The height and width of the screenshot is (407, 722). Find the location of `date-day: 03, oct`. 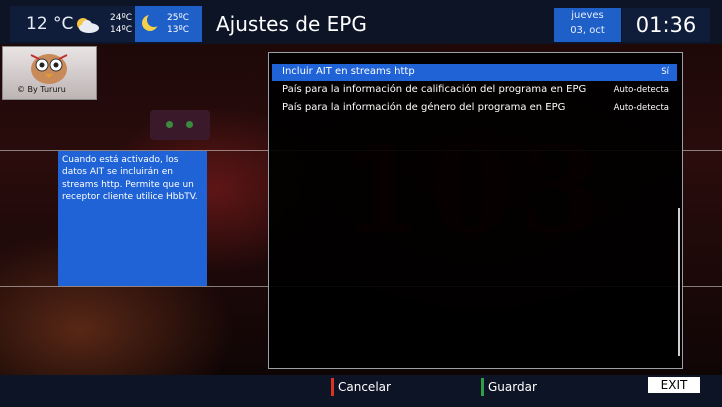

date-day: 03, oct is located at coordinates (587, 30).